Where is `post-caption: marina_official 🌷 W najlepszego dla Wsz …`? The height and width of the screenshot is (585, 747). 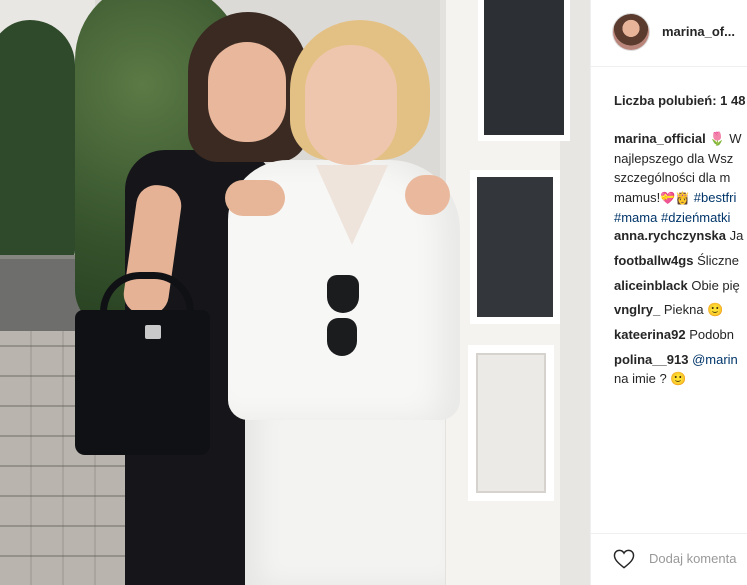
post-caption: marina_official 🌷 W najlepszego dla Wsz … is located at coordinates (680, 178).